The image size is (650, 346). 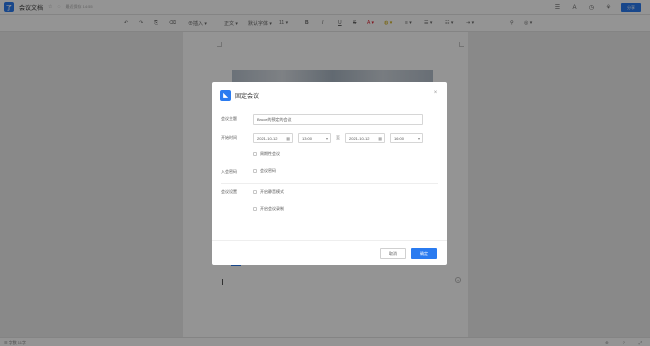 What do you see at coordinates (435, 92) in the screenshot?
I see `close-icon: ×` at bounding box center [435, 92].